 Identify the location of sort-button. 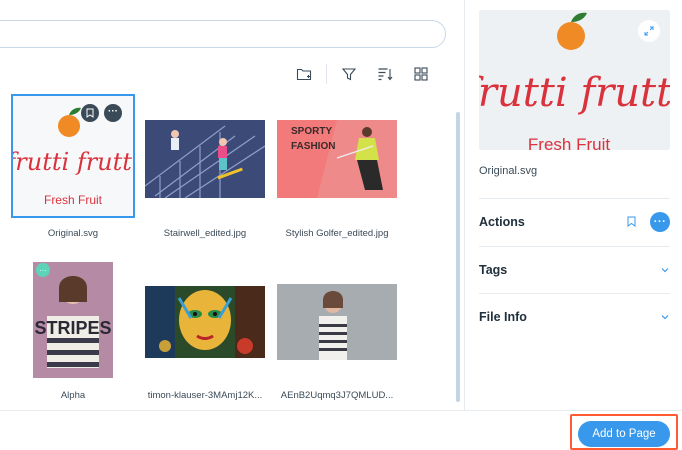
(385, 74).